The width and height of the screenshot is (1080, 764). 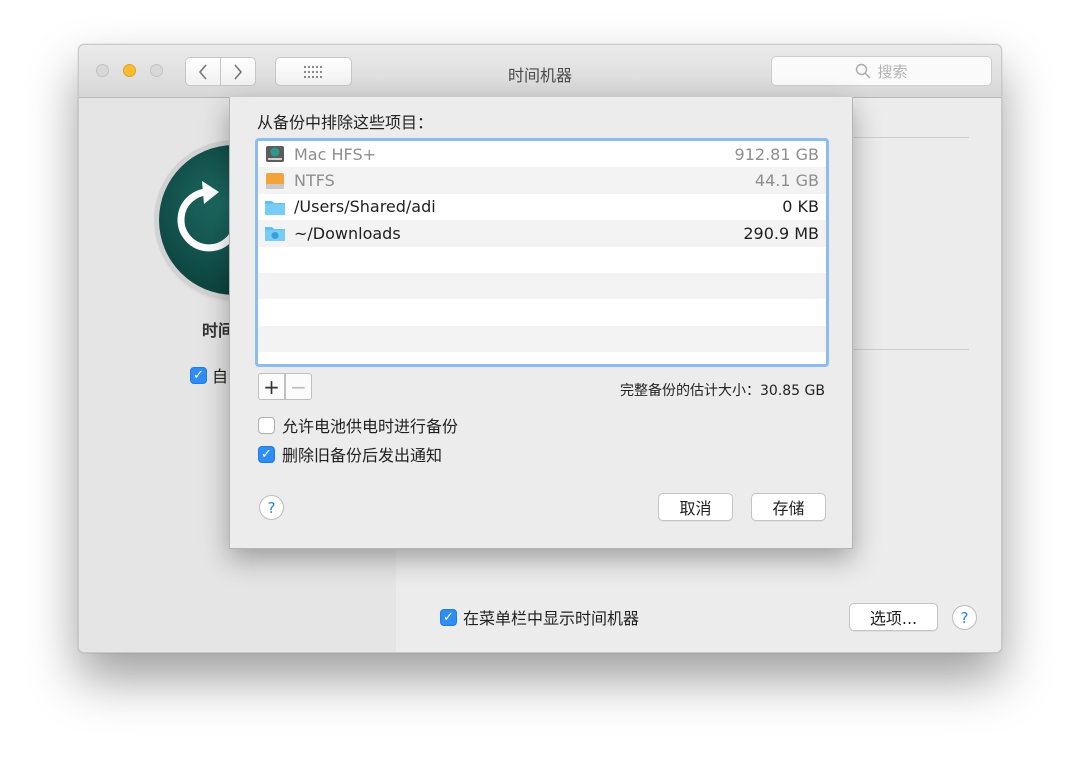 I want to click on sheet-title: 从备份中排除这些项目：, so click(x=345, y=122).